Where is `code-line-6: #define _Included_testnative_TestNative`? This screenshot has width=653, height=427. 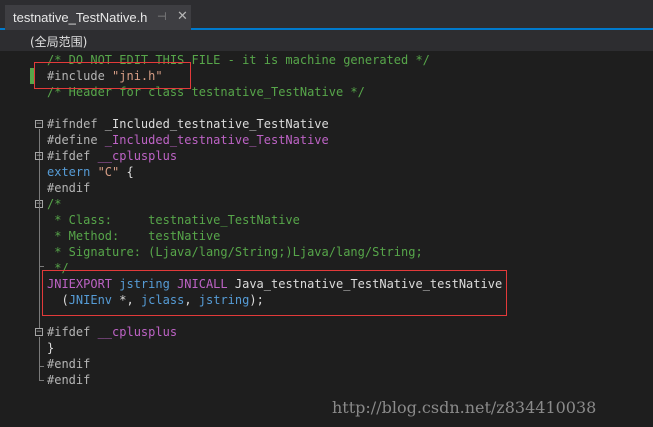
code-line-6: #define _Included_testnative_TestNative is located at coordinates (188, 140).